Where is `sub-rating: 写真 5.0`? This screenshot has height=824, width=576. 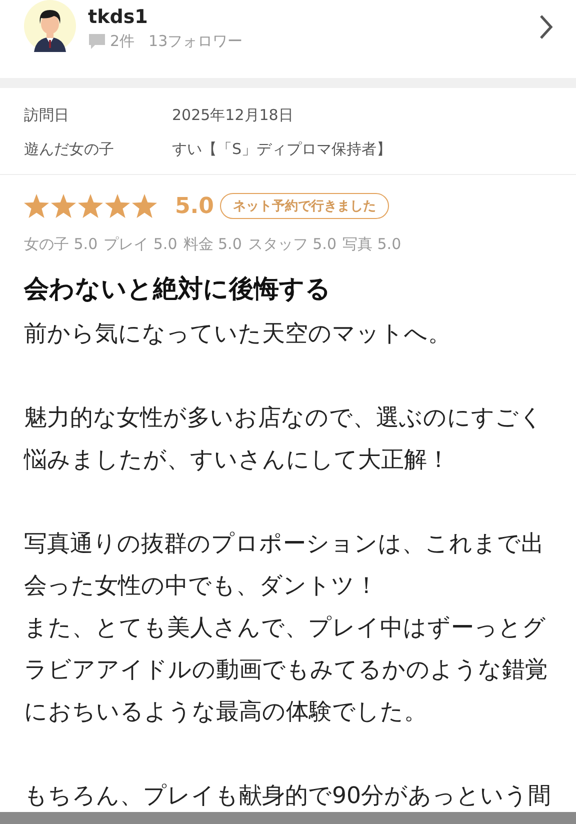 sub-rating: 写真 5.0 is located at coordinates (372, 244).